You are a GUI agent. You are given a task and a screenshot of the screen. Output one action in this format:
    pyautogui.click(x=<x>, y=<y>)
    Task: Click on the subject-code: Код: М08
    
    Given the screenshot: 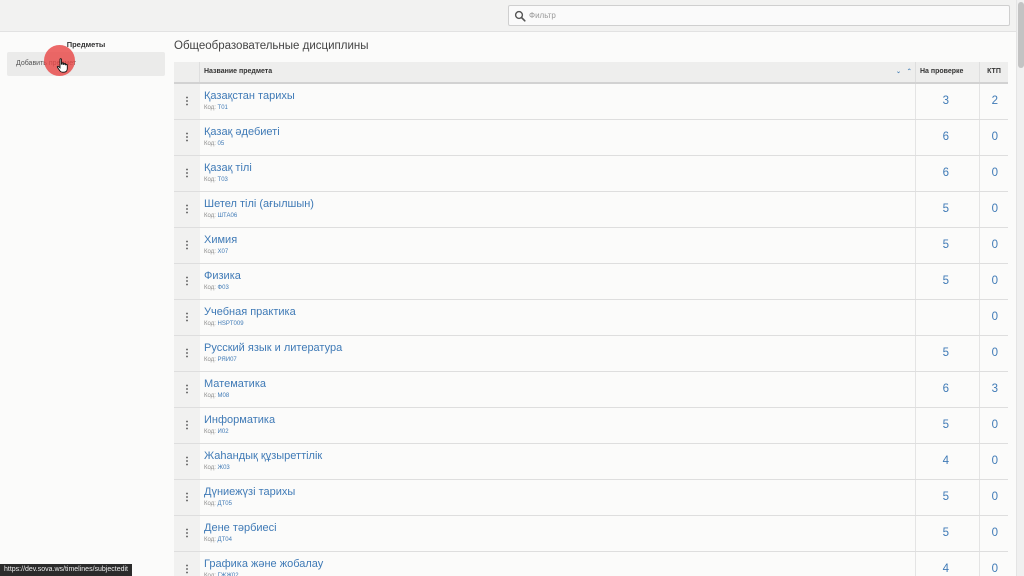 What is the action you would take?
    pyautogui.click(x=216, y=396)
    